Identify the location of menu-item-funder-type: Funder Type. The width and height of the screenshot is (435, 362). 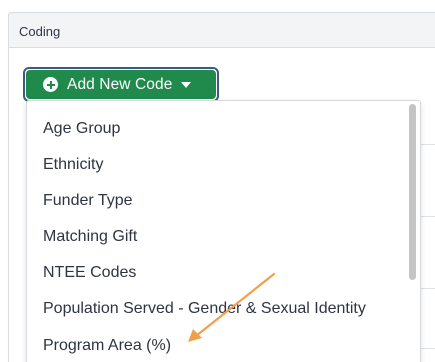
(223, 201).